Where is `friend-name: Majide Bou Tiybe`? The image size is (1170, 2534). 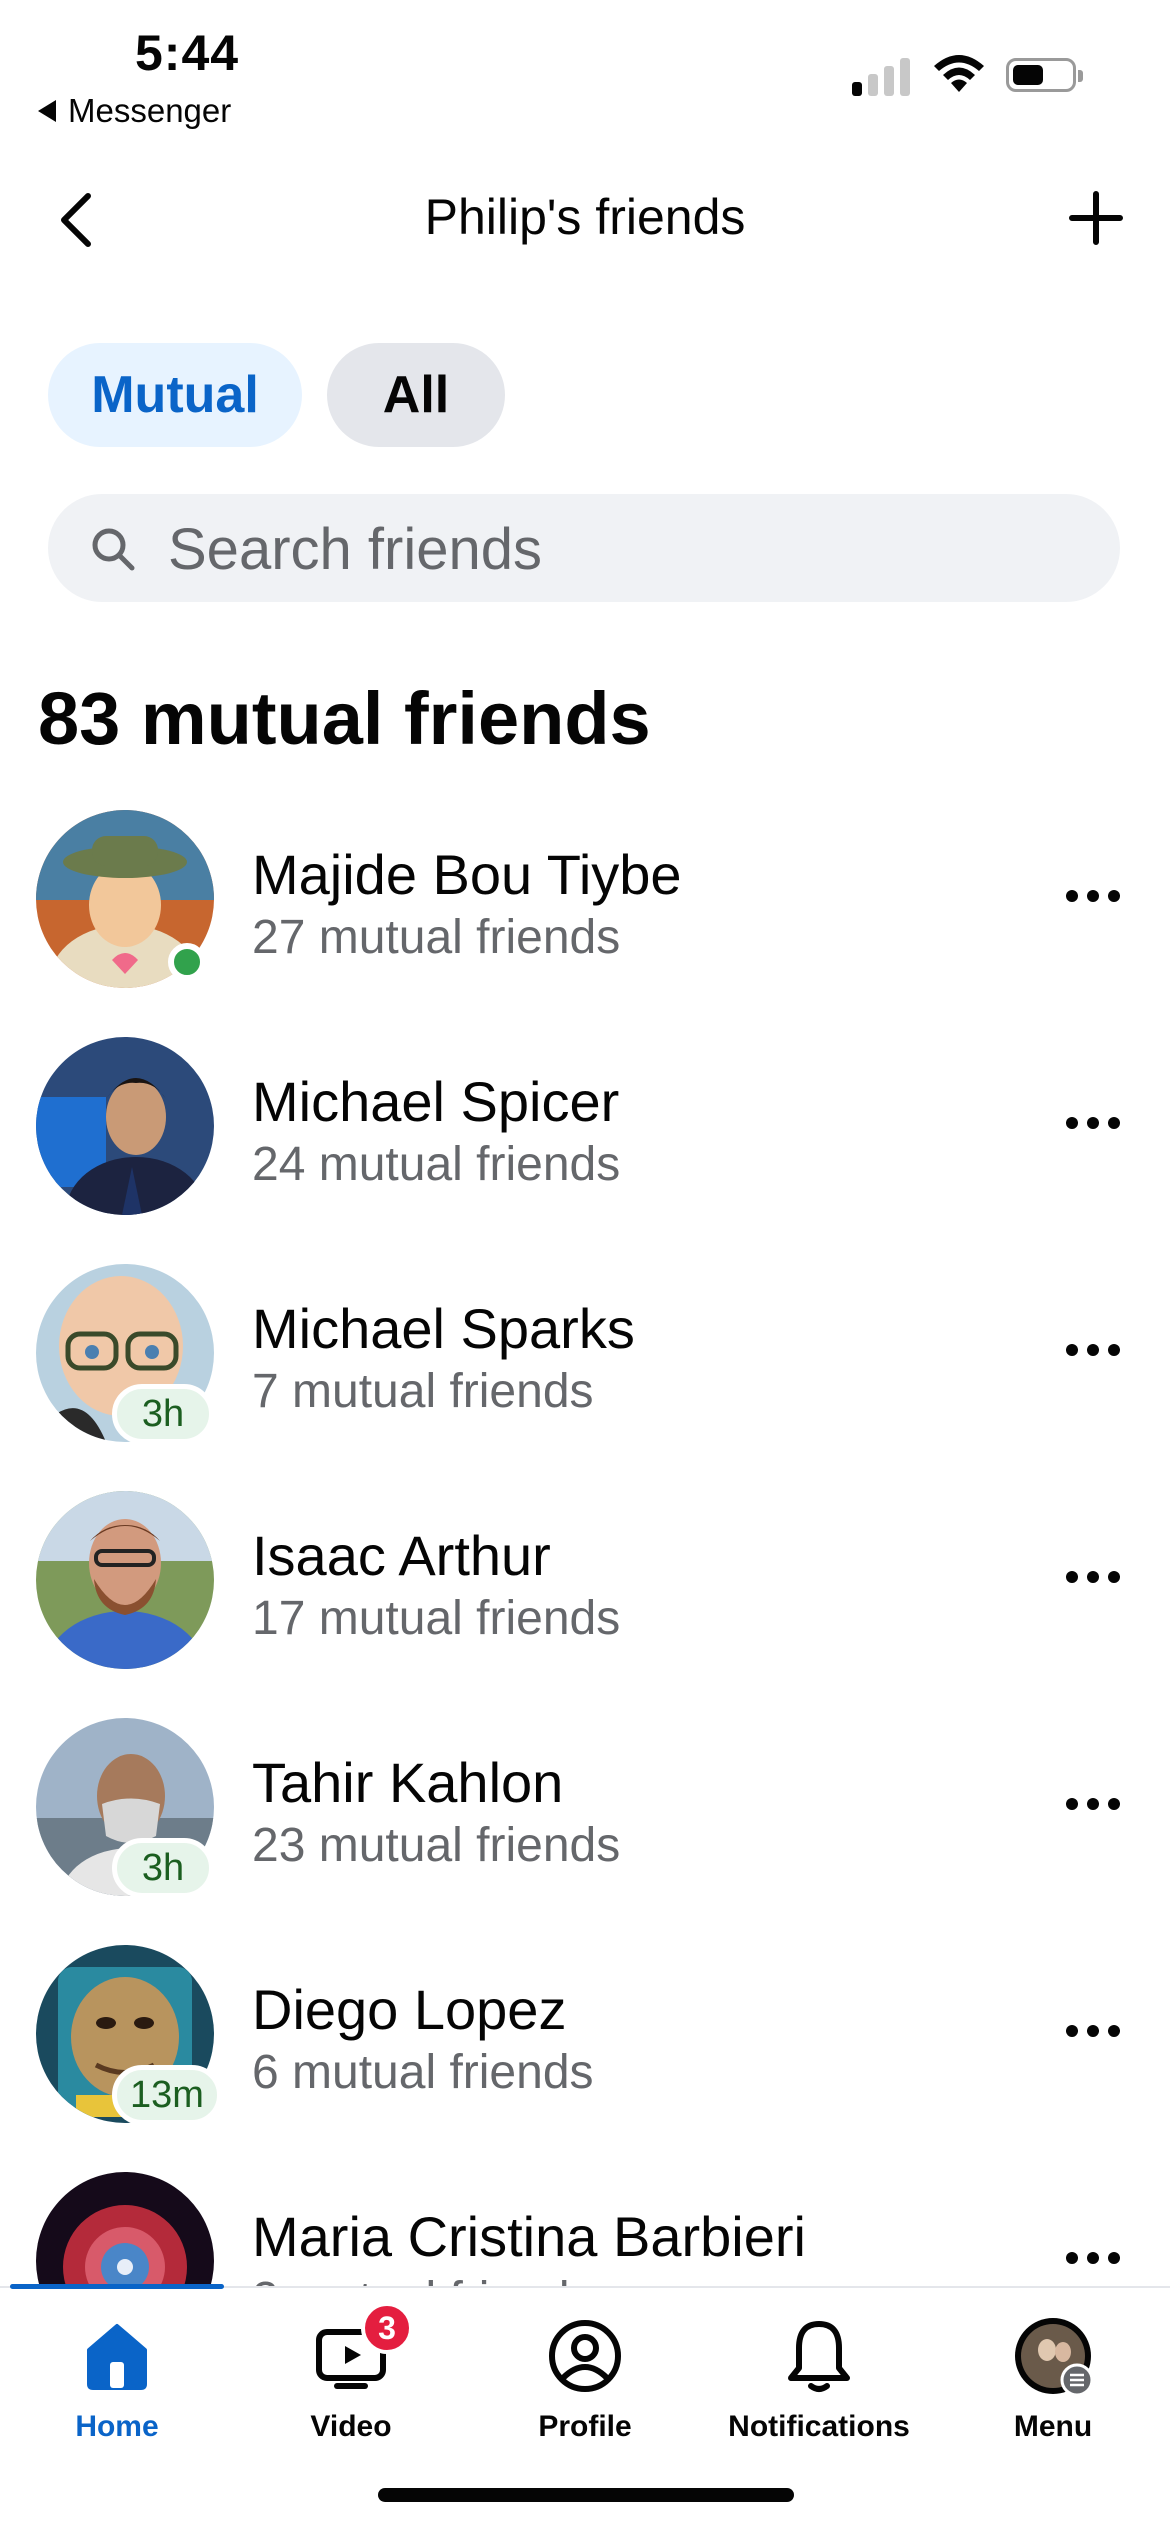 friend-name: Majide Bou Tiybe is located at coordinates (467, 874).